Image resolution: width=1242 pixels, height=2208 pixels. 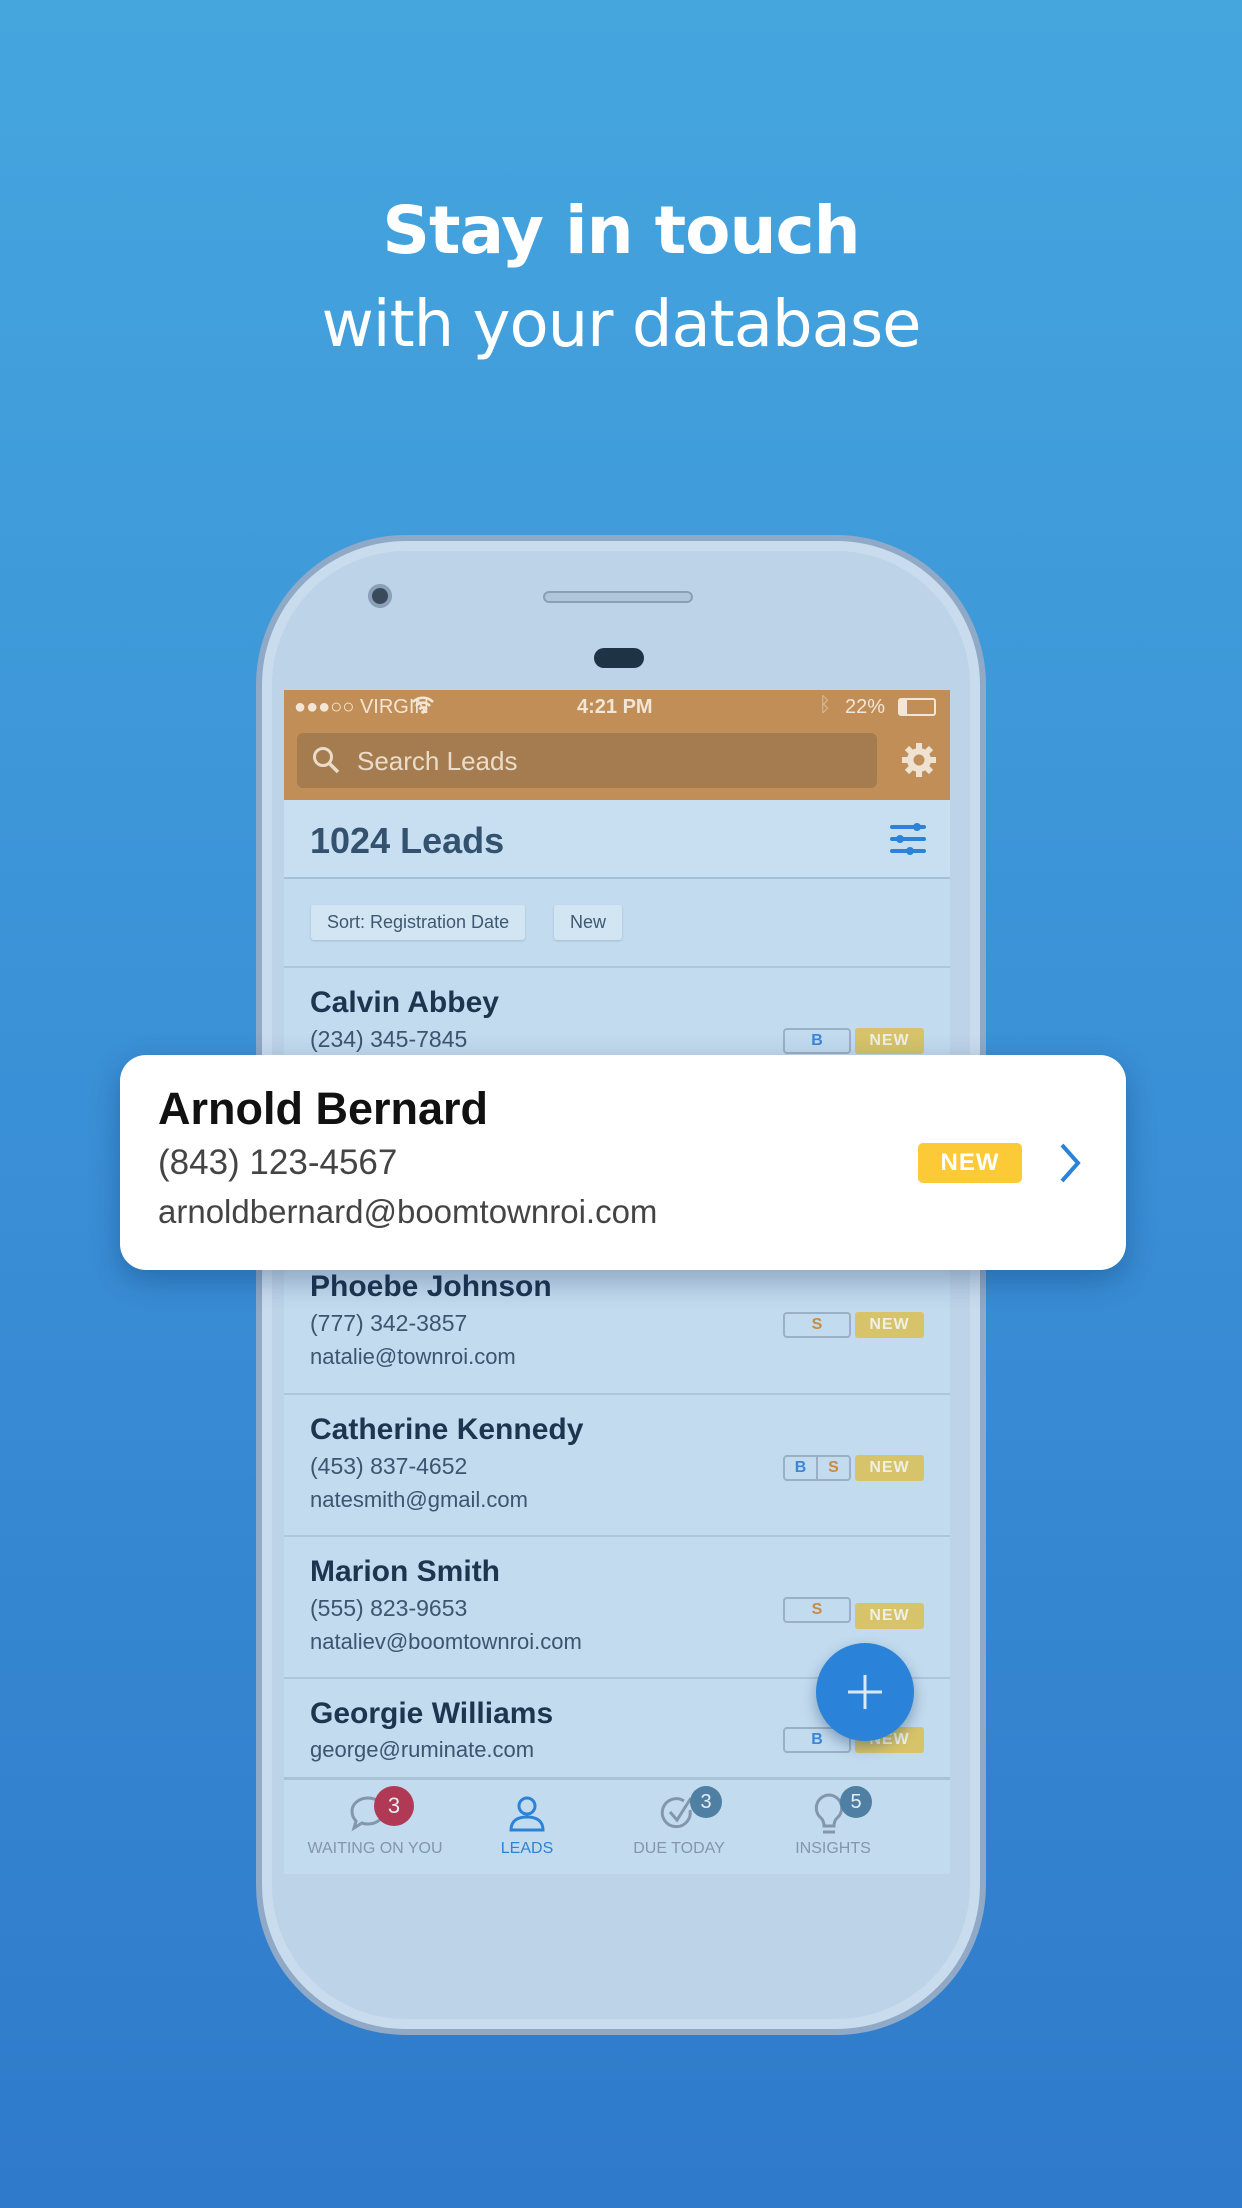 What do you see at coordinates (706, 1802) in the screenshot?
I see `due-today-badge: 3` at bounding box center [706, 1802].